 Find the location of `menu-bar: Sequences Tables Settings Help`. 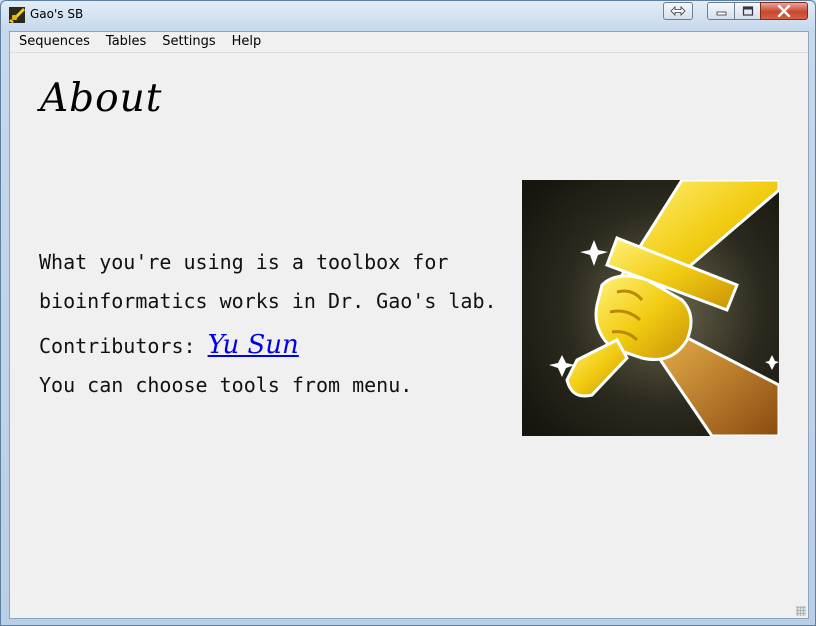

menu-bar: Sequences Tables Settings Help is located at coordinates (409, 42).